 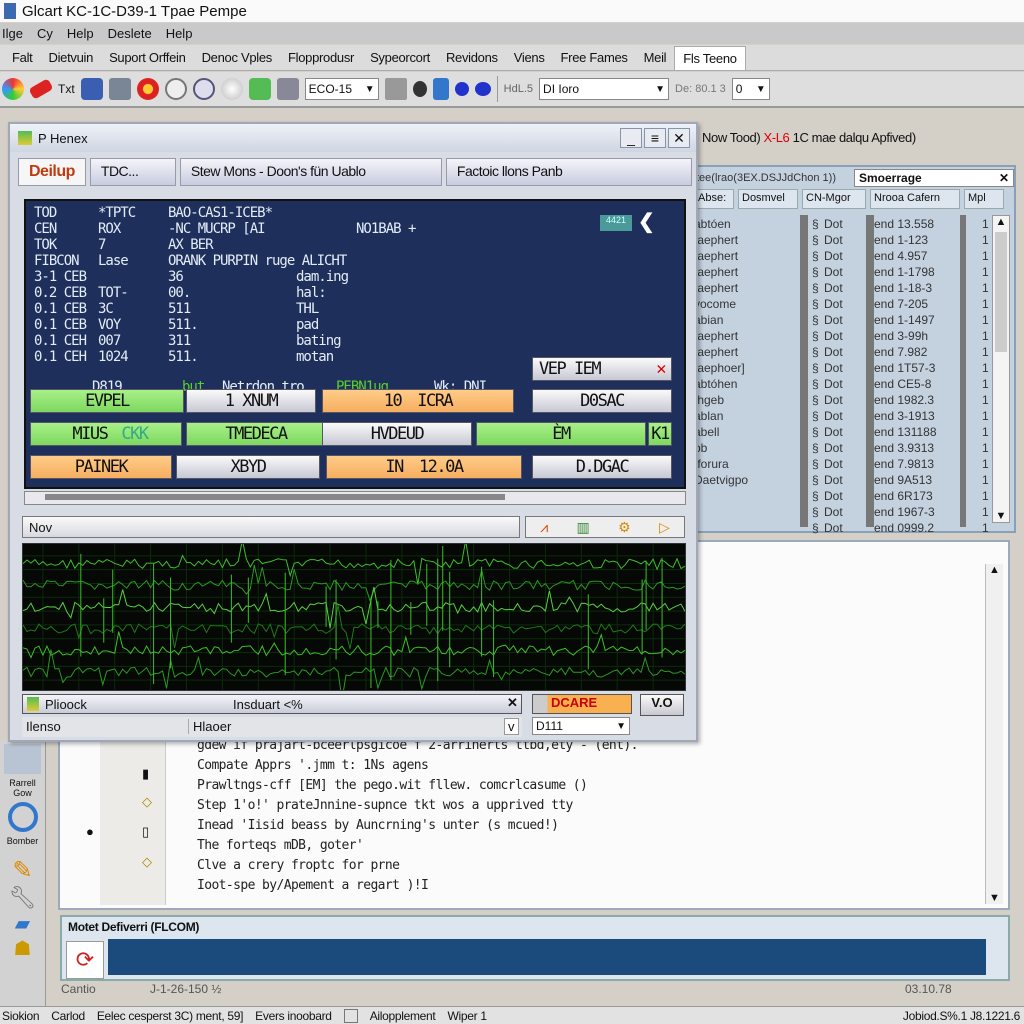 I want to click on color-wheel-icon, so click(x=13, y=89).